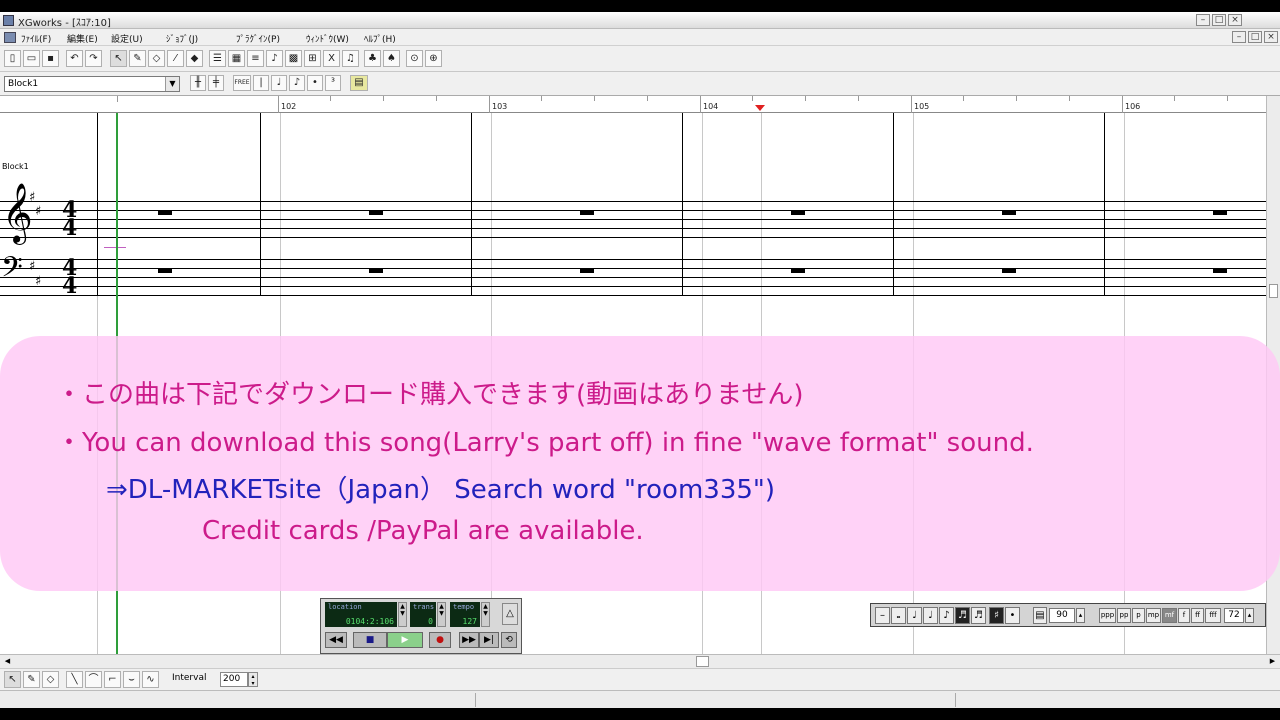  What do you see at coordinates (489, 640) in the screenshot?
I see `to-end-button: ▶|` at bounding box center [489, 640].